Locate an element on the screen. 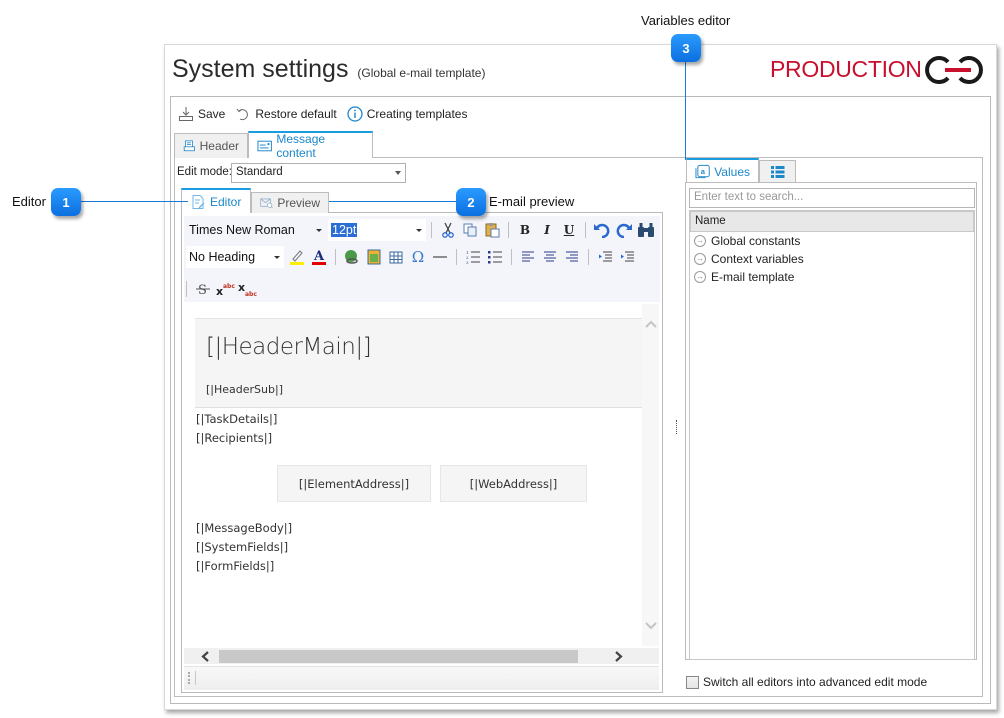 The height and width of the screenshot is (718, 1004). align-right-icon is located at coordinates (572, 256).